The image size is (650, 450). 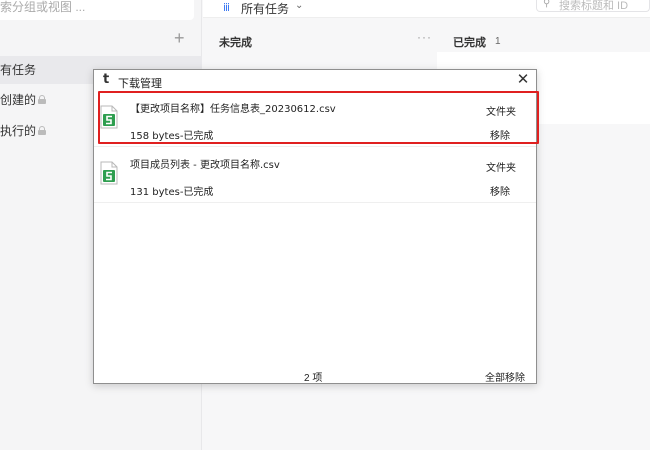 I want to click on sidebar-item-label: 创建的, so click(x=18, y=100).